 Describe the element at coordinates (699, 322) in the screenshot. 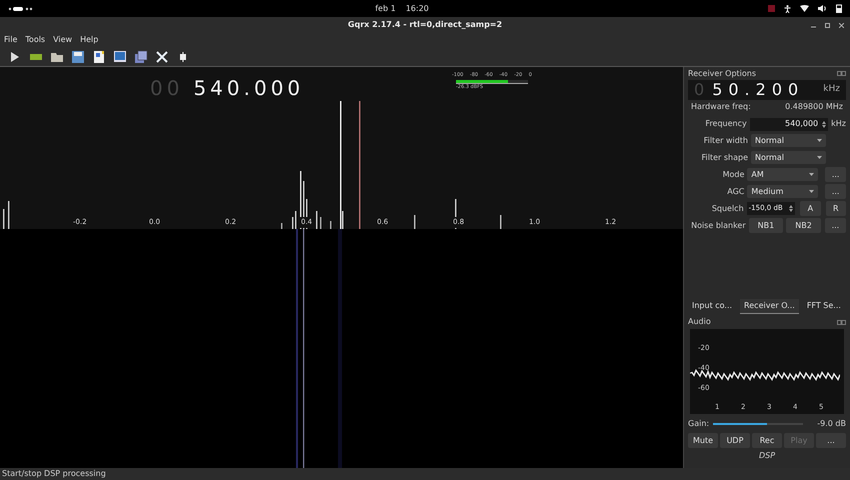

I see `panel-title: Audio` at that location.